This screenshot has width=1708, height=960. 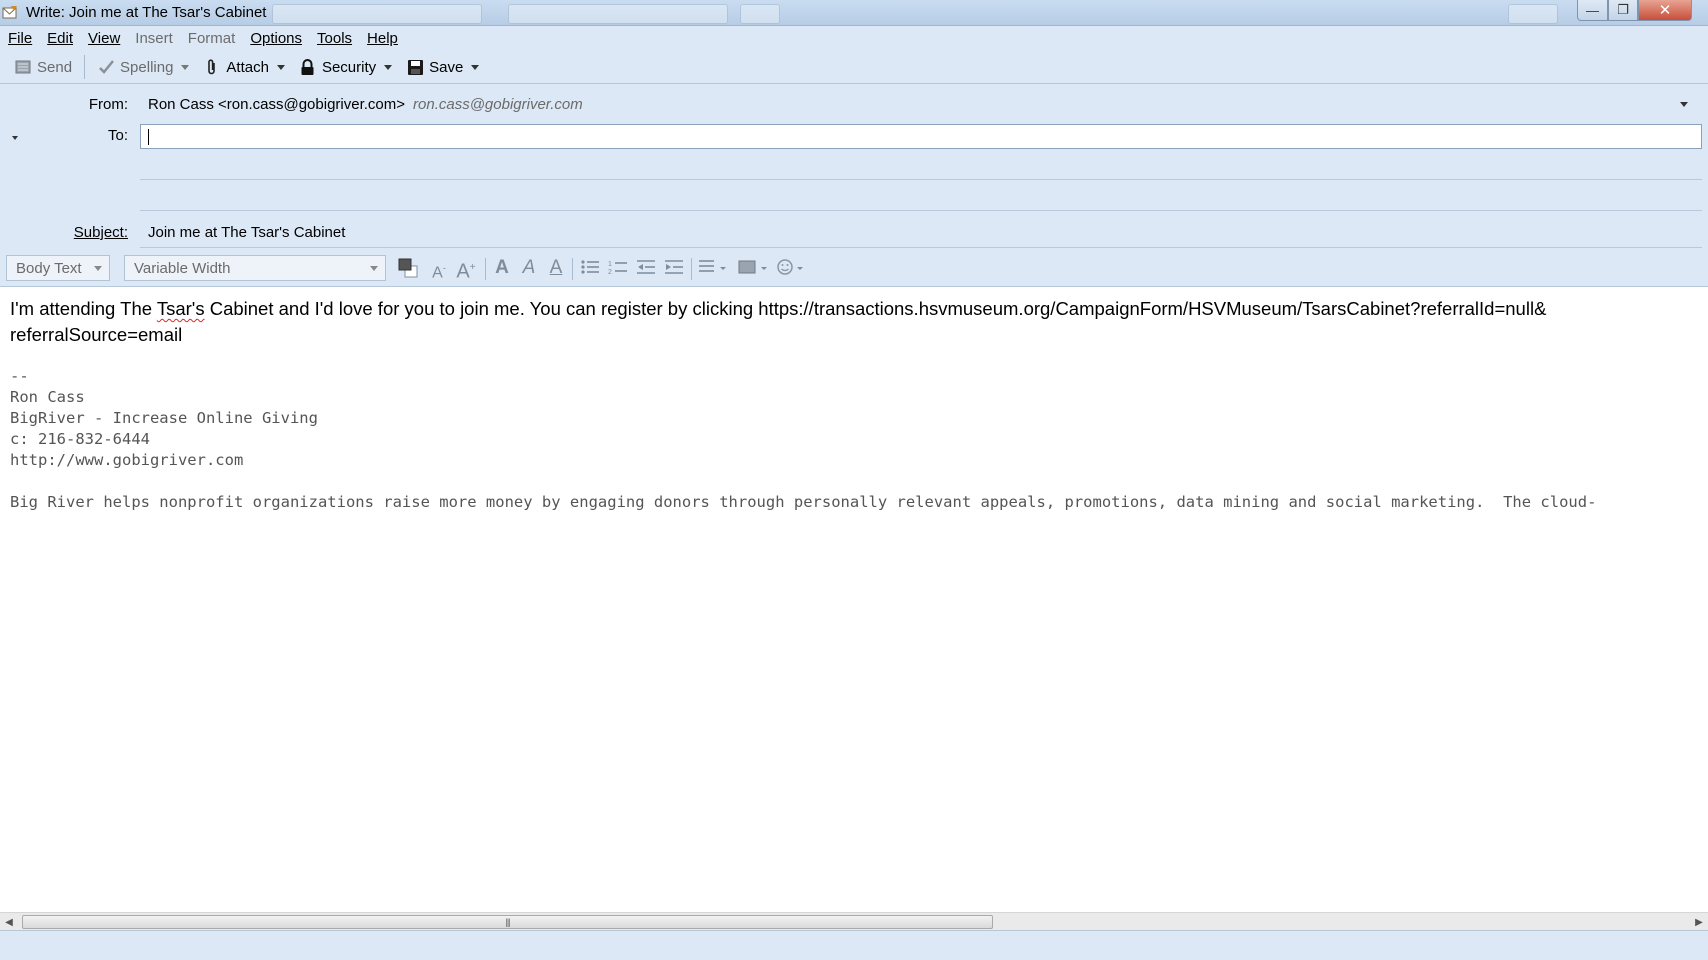 What do you see at coordinates (610, 272) in the screenshot?
I see `svg-text: 2` at bounding box center [610, 272].